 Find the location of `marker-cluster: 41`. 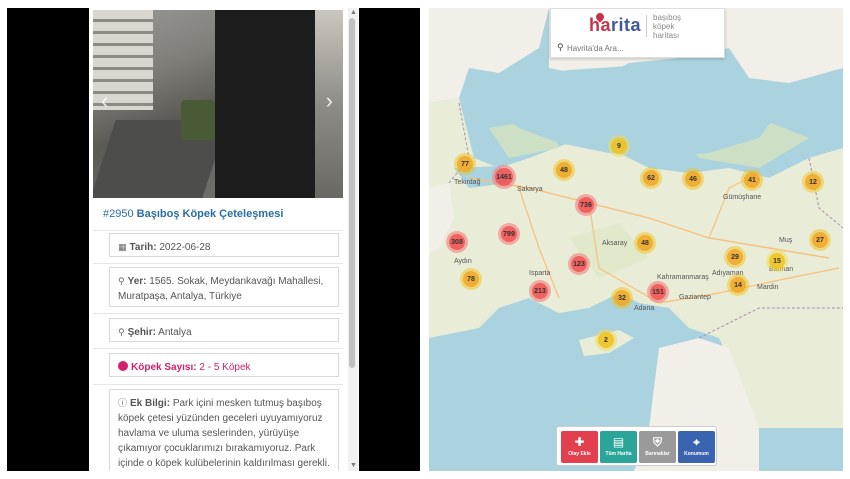

marker-cluster: 41 is located at coordinates (752, 180).